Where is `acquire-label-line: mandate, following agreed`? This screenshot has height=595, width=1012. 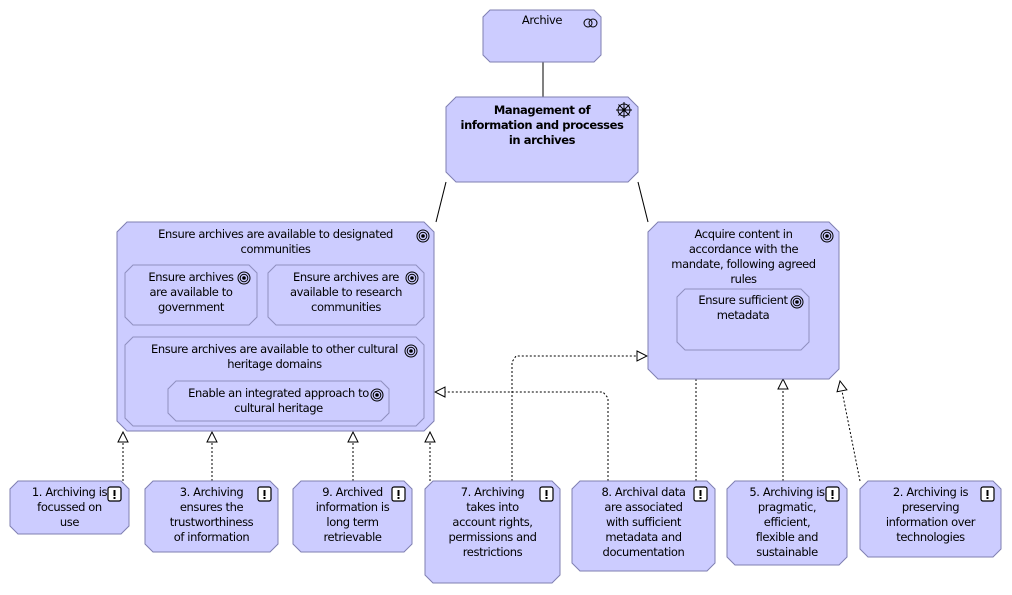
acquire-label-line: mandate, following agreed is located at coordinates (743, 264).